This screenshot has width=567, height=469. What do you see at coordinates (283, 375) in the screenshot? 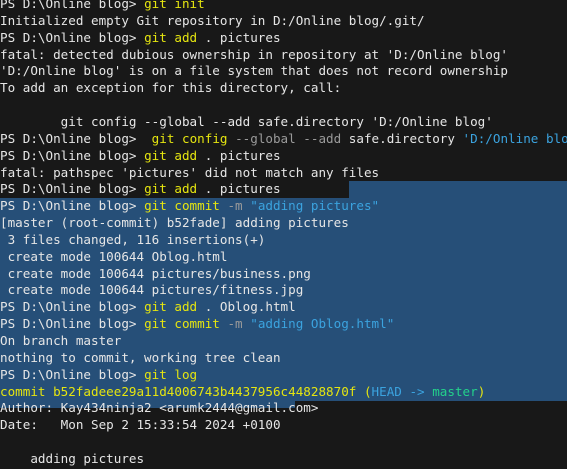
I see `terminal-line: PS D:\Online blog> git log` at bounding box center [283, 375].